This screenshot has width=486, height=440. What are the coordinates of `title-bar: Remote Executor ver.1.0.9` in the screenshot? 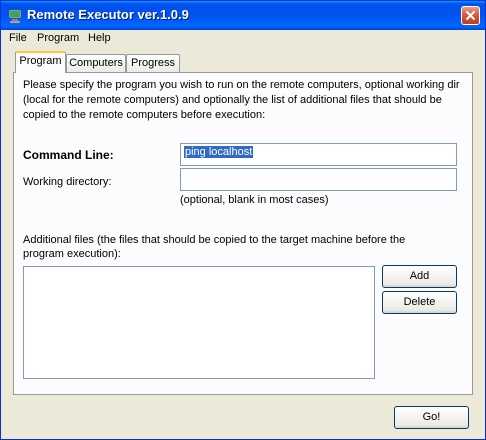 It's located at (243, 15).